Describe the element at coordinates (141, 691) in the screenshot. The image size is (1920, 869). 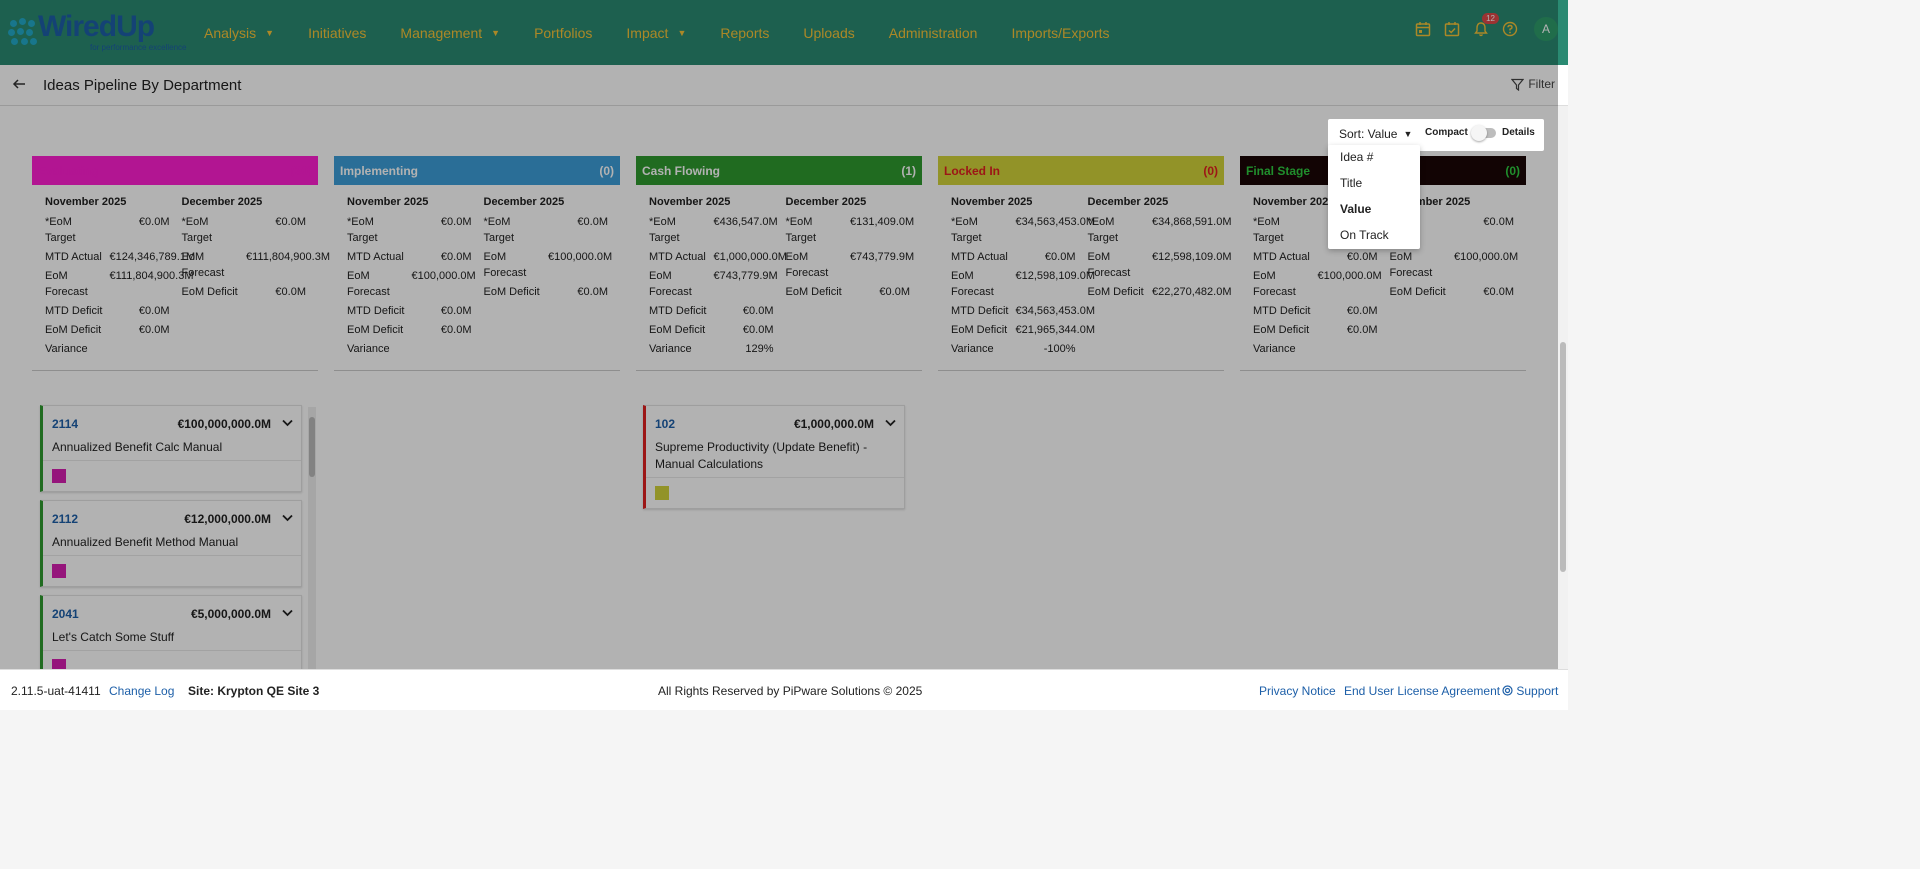
I see `changelog-link: Change Log` at that location.